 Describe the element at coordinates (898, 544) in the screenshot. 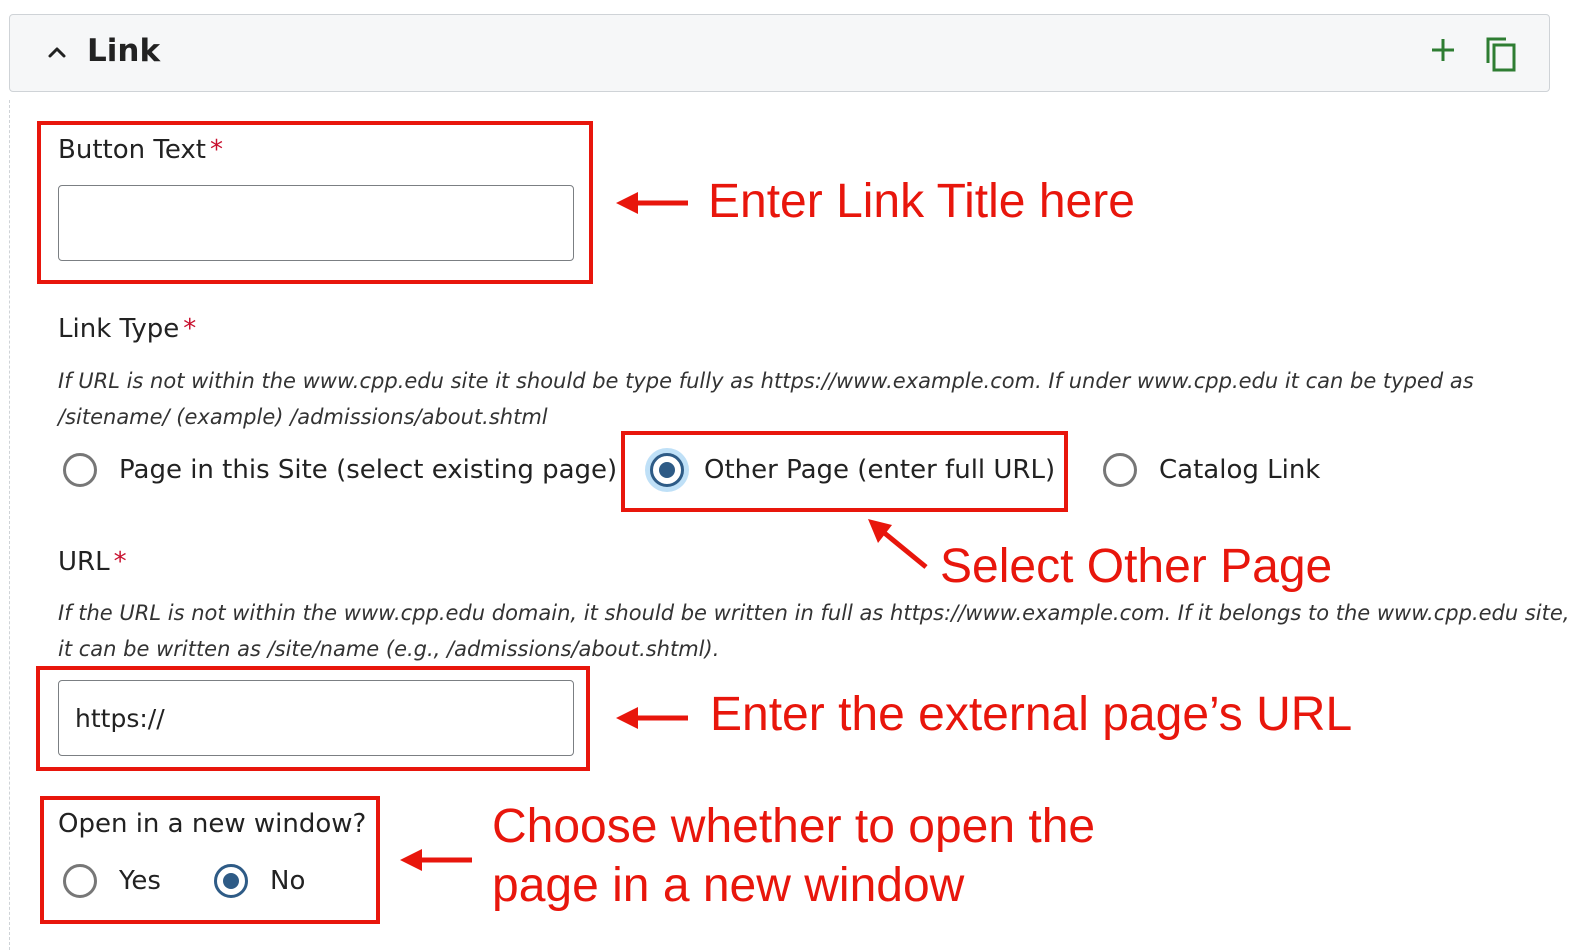

I see `arrow-up-left-icon` at that location.